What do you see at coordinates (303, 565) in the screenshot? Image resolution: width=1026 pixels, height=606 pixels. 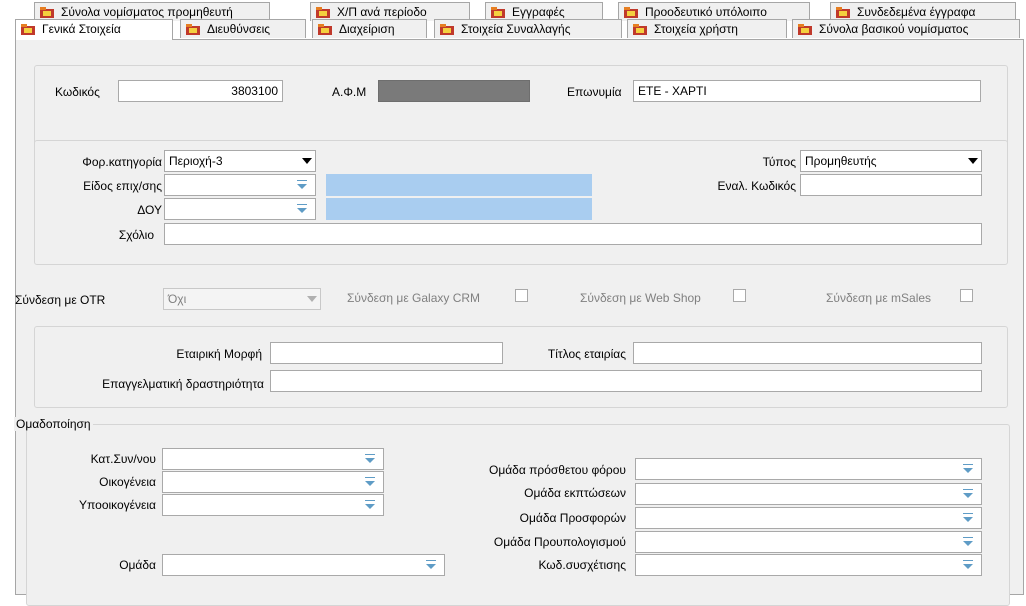 I see `group-select` at bounding box center [303, 565].